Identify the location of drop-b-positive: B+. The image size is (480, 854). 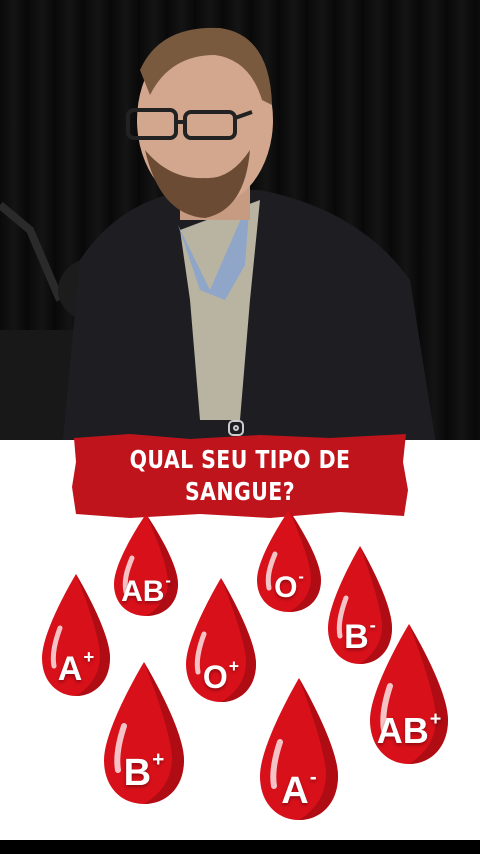
(144, 733).